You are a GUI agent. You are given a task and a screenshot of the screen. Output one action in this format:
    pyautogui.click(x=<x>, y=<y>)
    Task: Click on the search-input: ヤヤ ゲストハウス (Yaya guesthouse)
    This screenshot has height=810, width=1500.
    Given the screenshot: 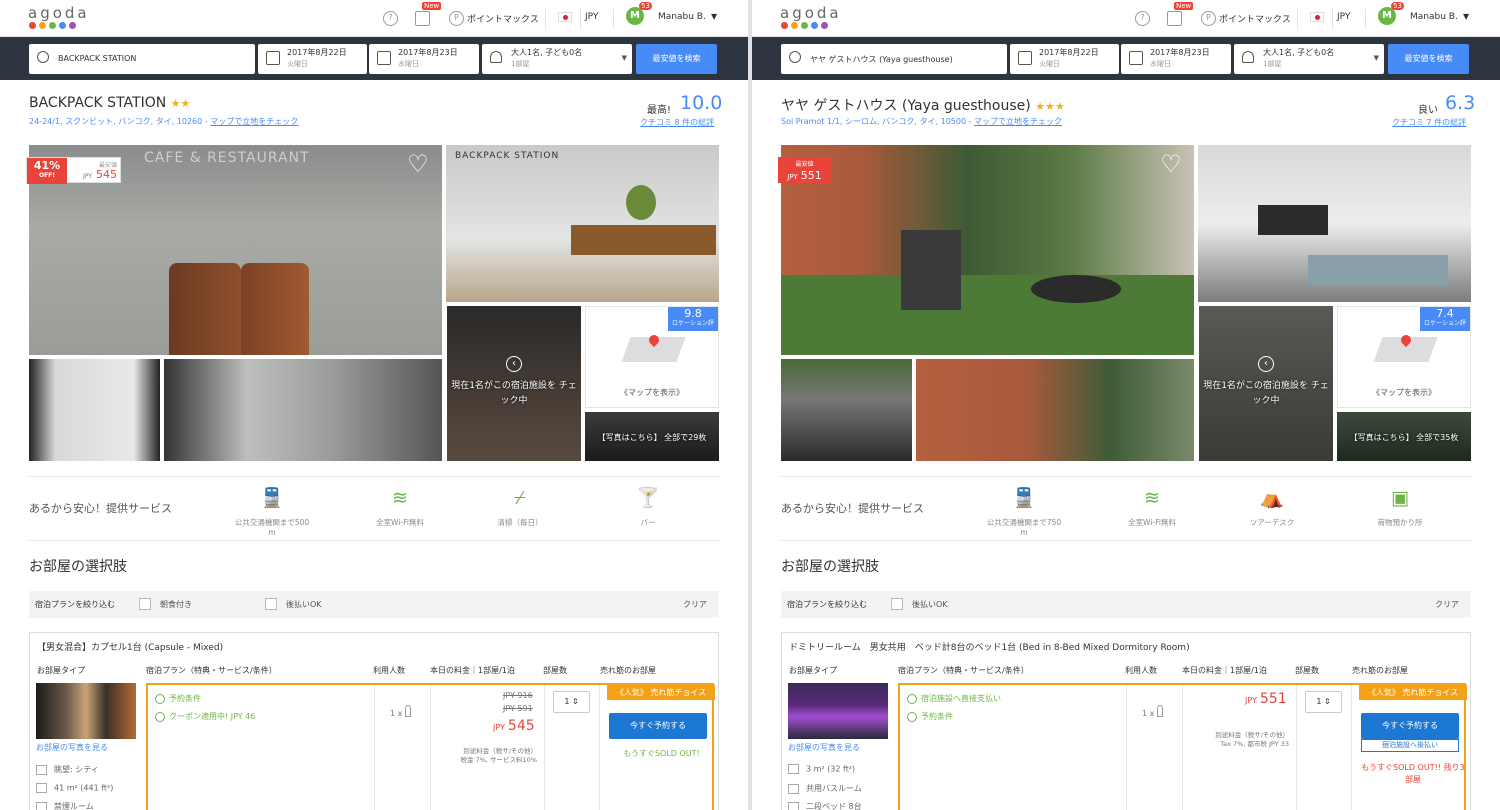 What is the action you would take?
    pyautogui.click(x=894, y=59)
    